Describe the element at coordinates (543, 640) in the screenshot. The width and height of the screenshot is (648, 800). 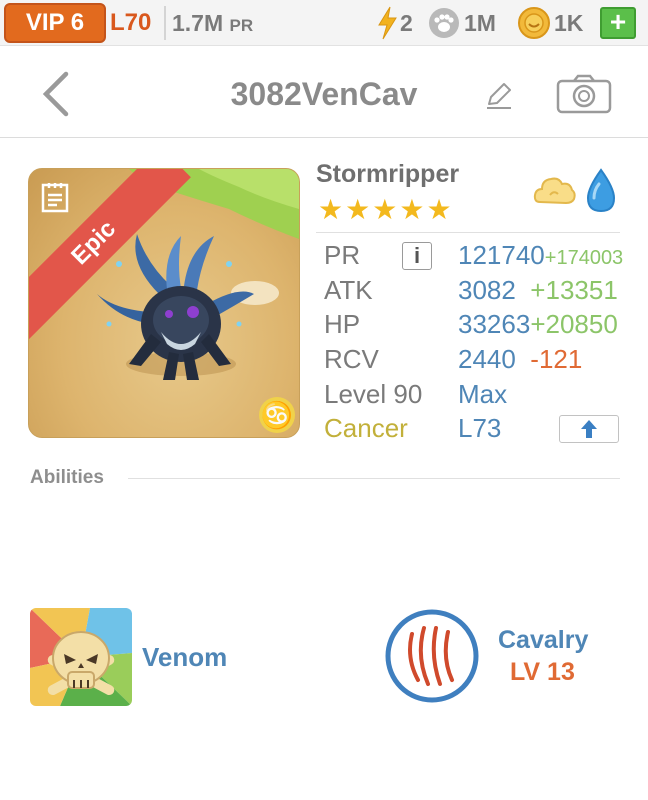
I see `cavalry-ability-name: Cavalry` at that location.